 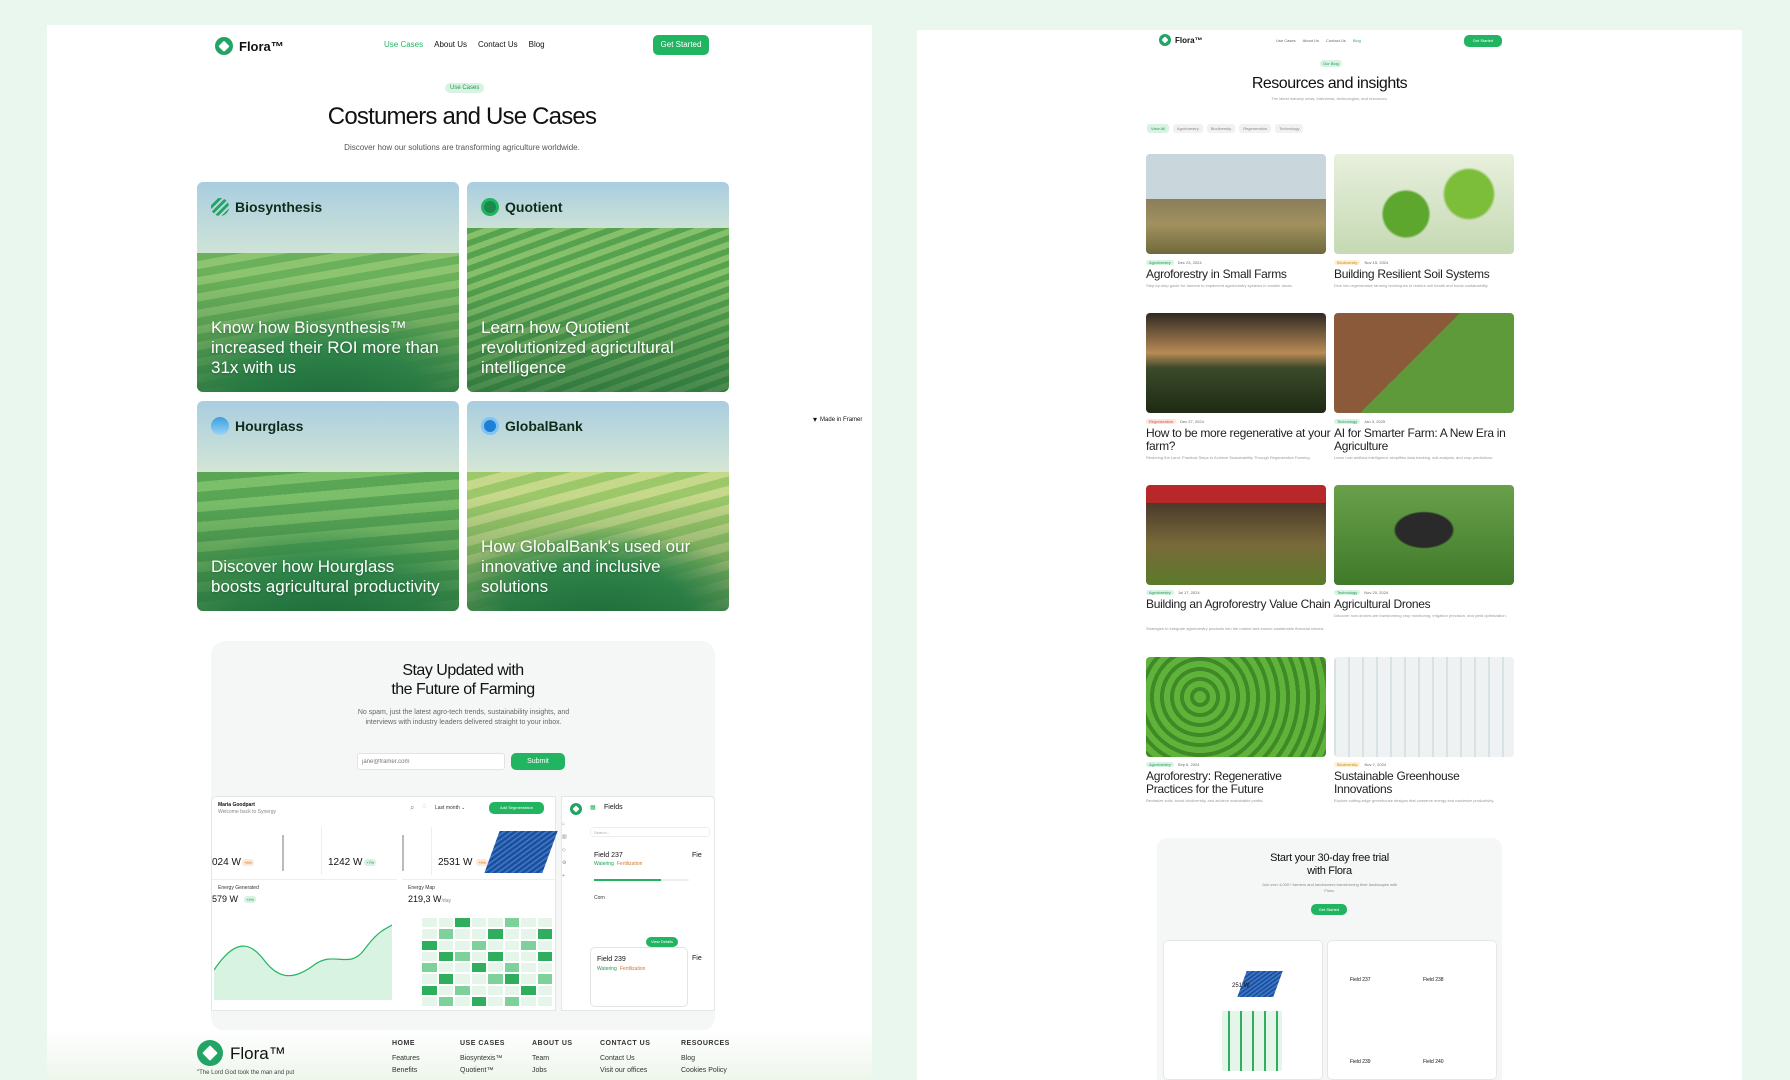 I want to click on post-image-market, so click(x=1236, y=535).